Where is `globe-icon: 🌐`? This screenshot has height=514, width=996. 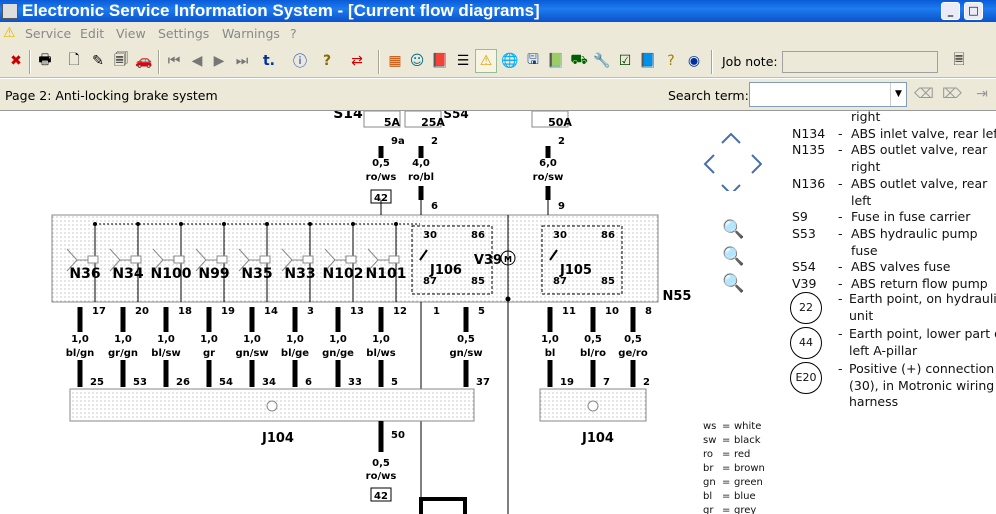 globe-icon: 🌐 is located at coordinates (510, 61).